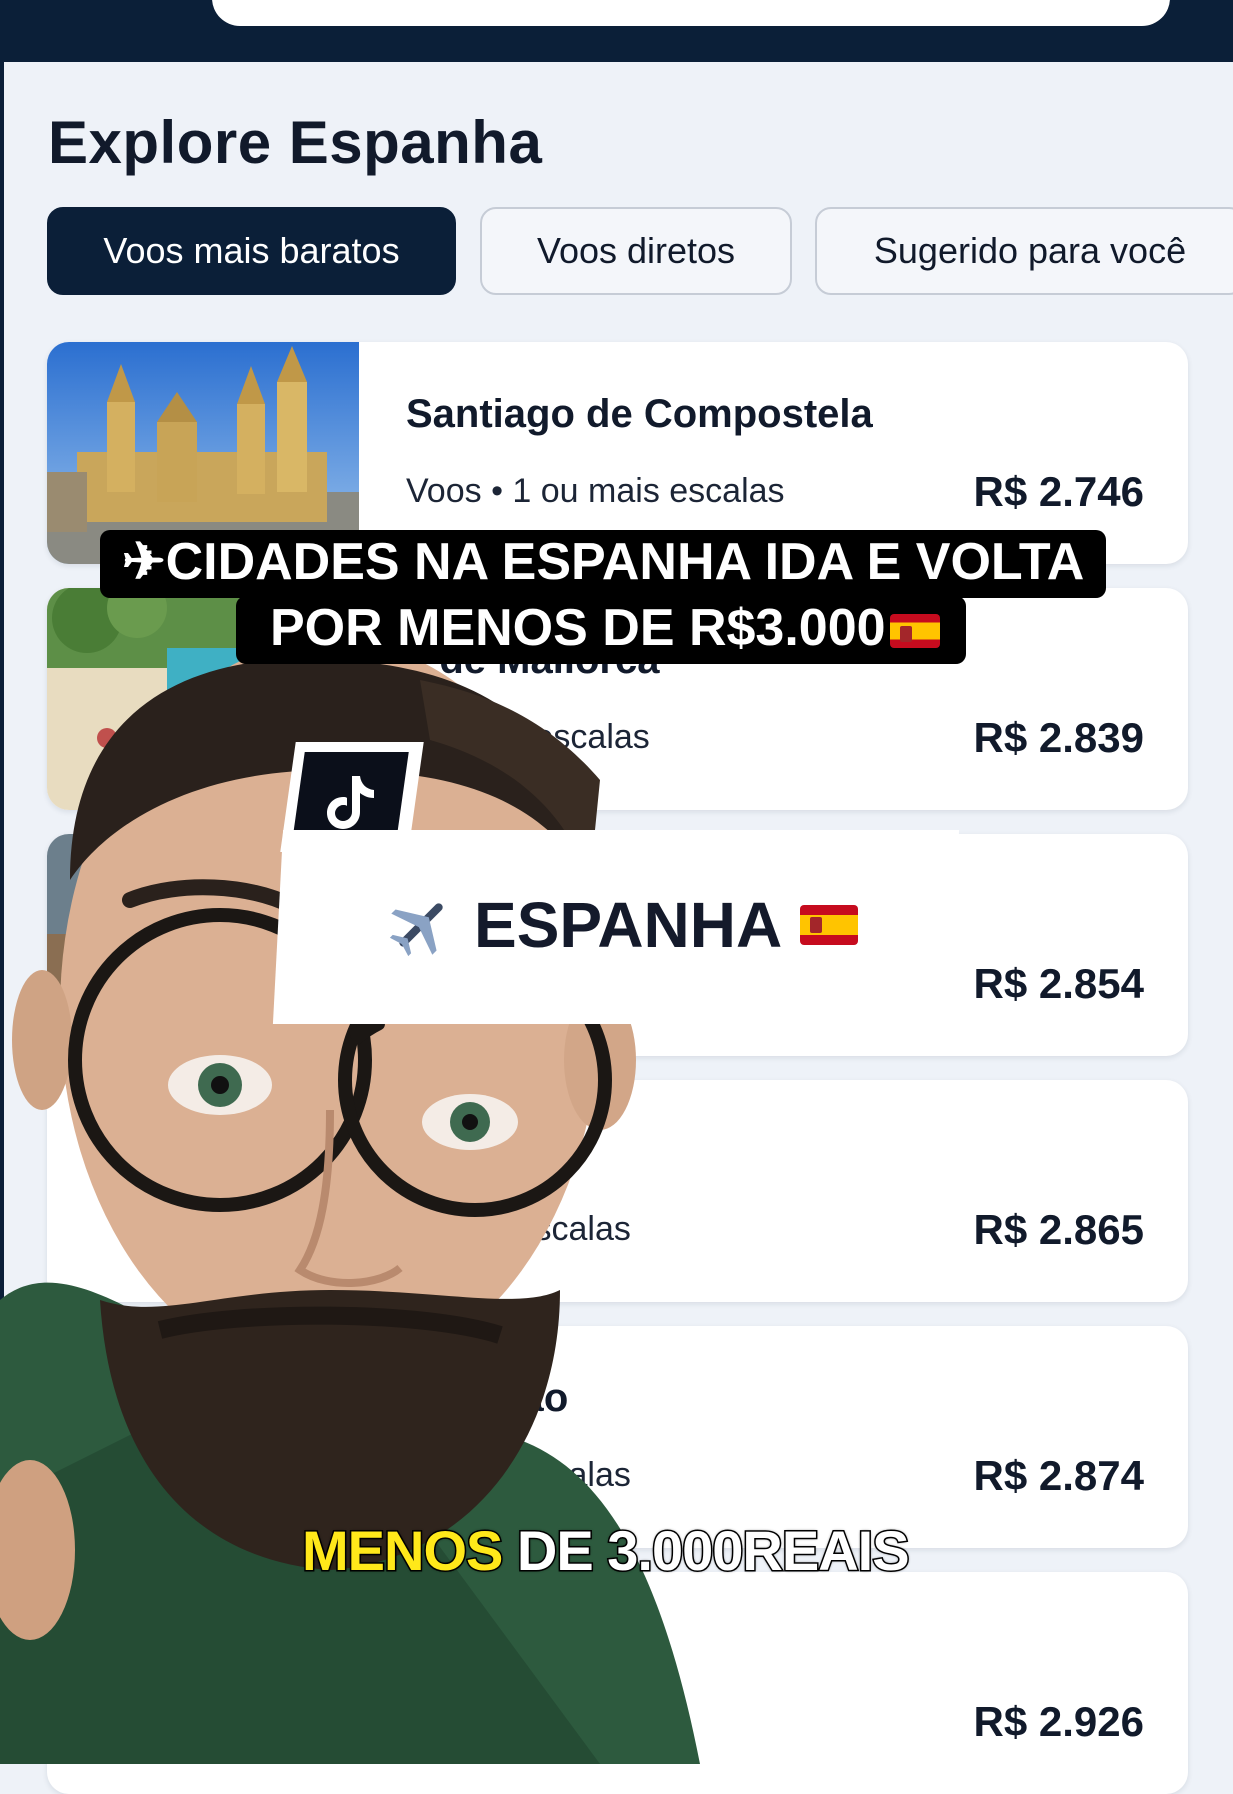 The height and width of the screenshot is (1794, 1233). I want to click on caption-line-2: POR MENOS DE R$3.000, so click(601, 630).